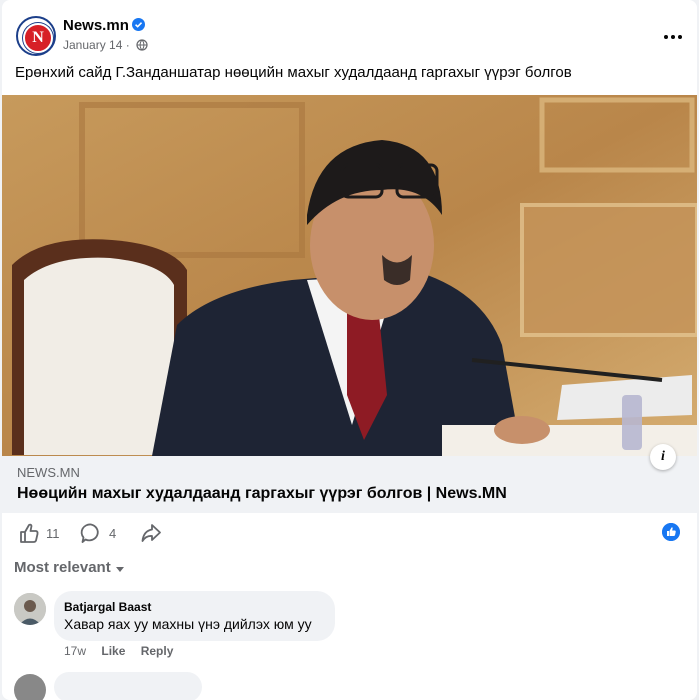 The width and height of the screenshot is (699, 700). Describe the element at coordinates (138, 24) in the screenshot. I see `verified-badge-icon` at that location.